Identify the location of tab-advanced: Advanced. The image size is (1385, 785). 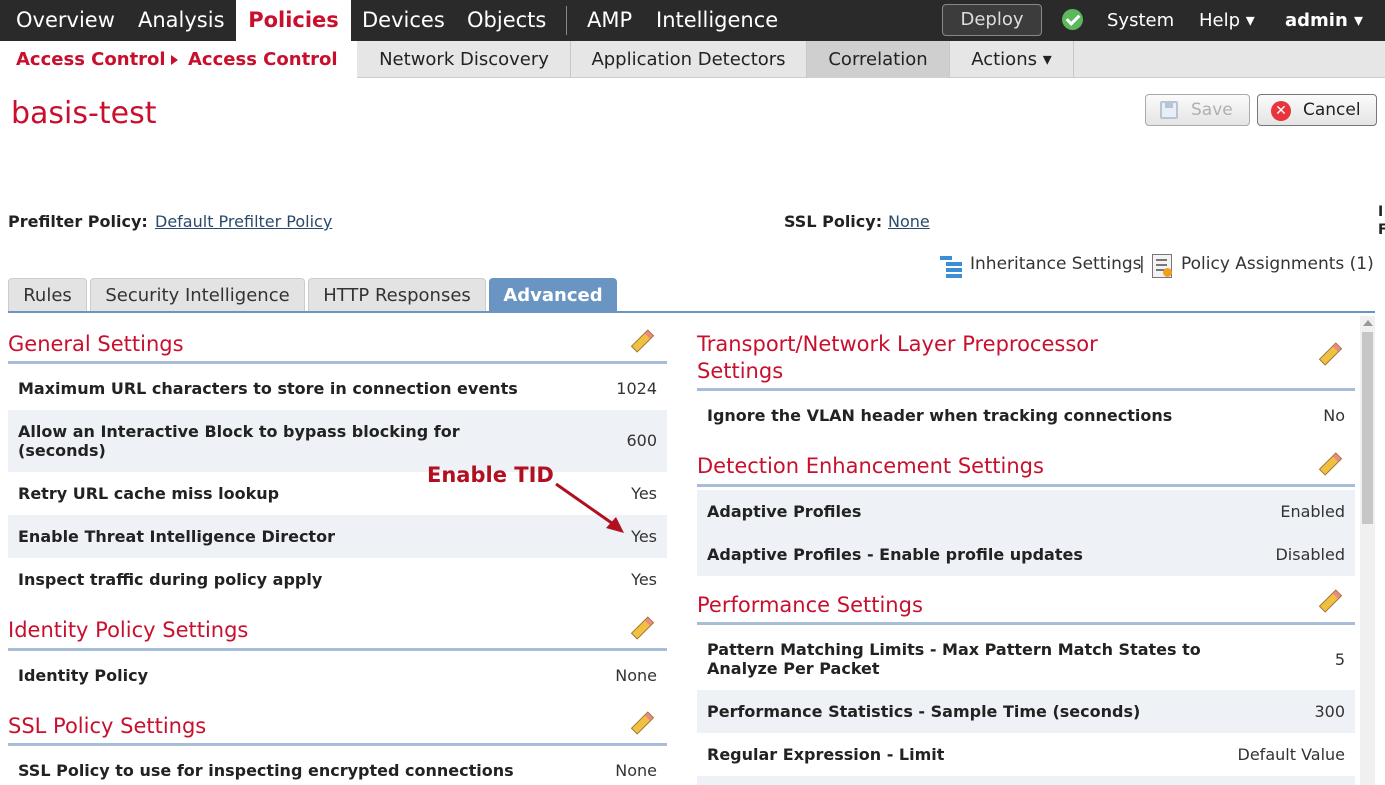
(553, 295).